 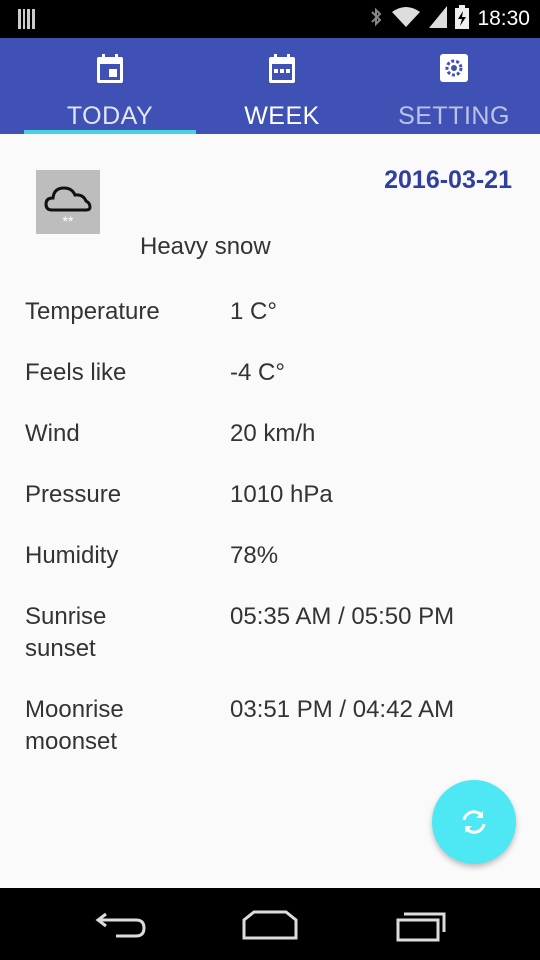 I want to click on detail-label: Pressure, so click(x=73, y=494).